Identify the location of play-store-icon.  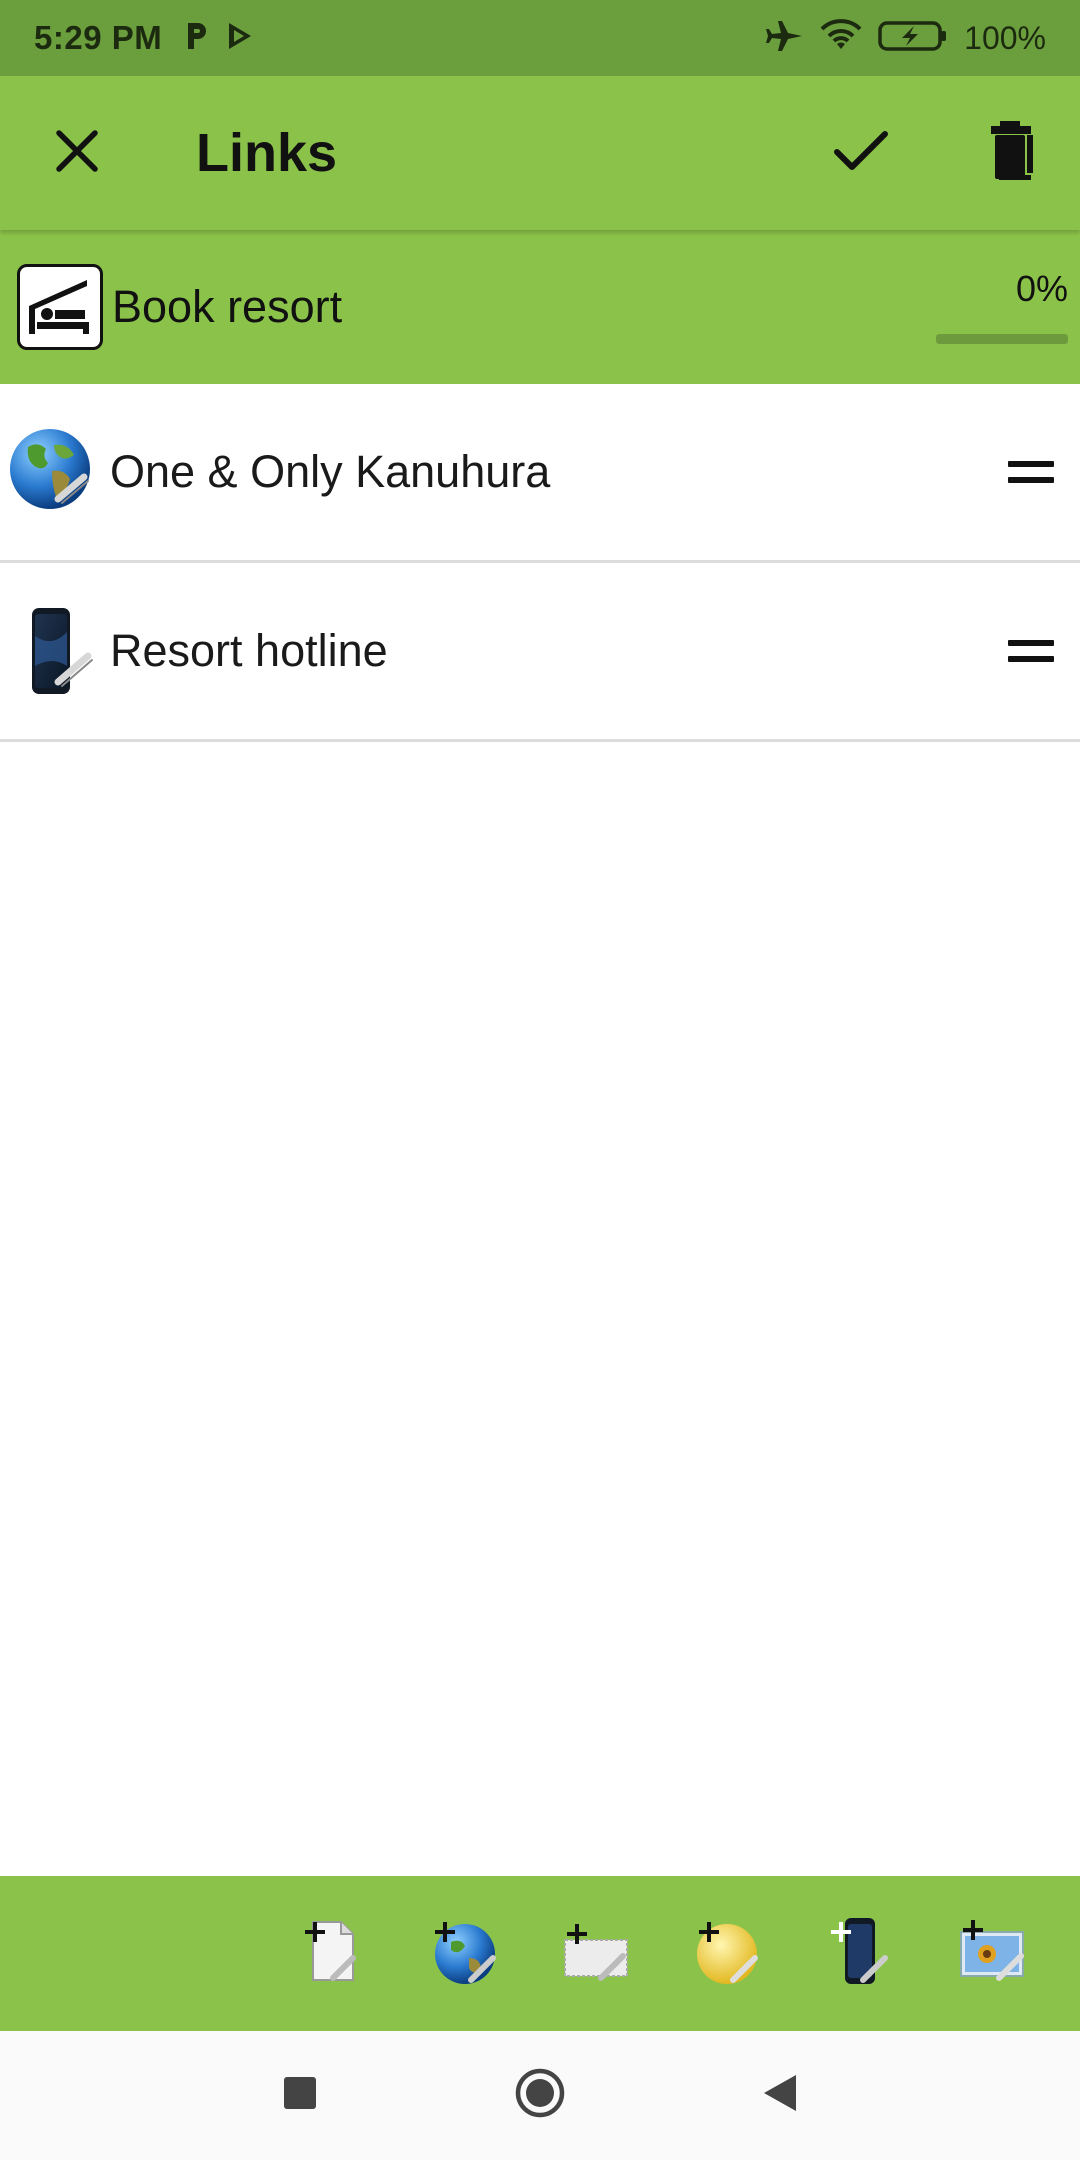
(240, 38).